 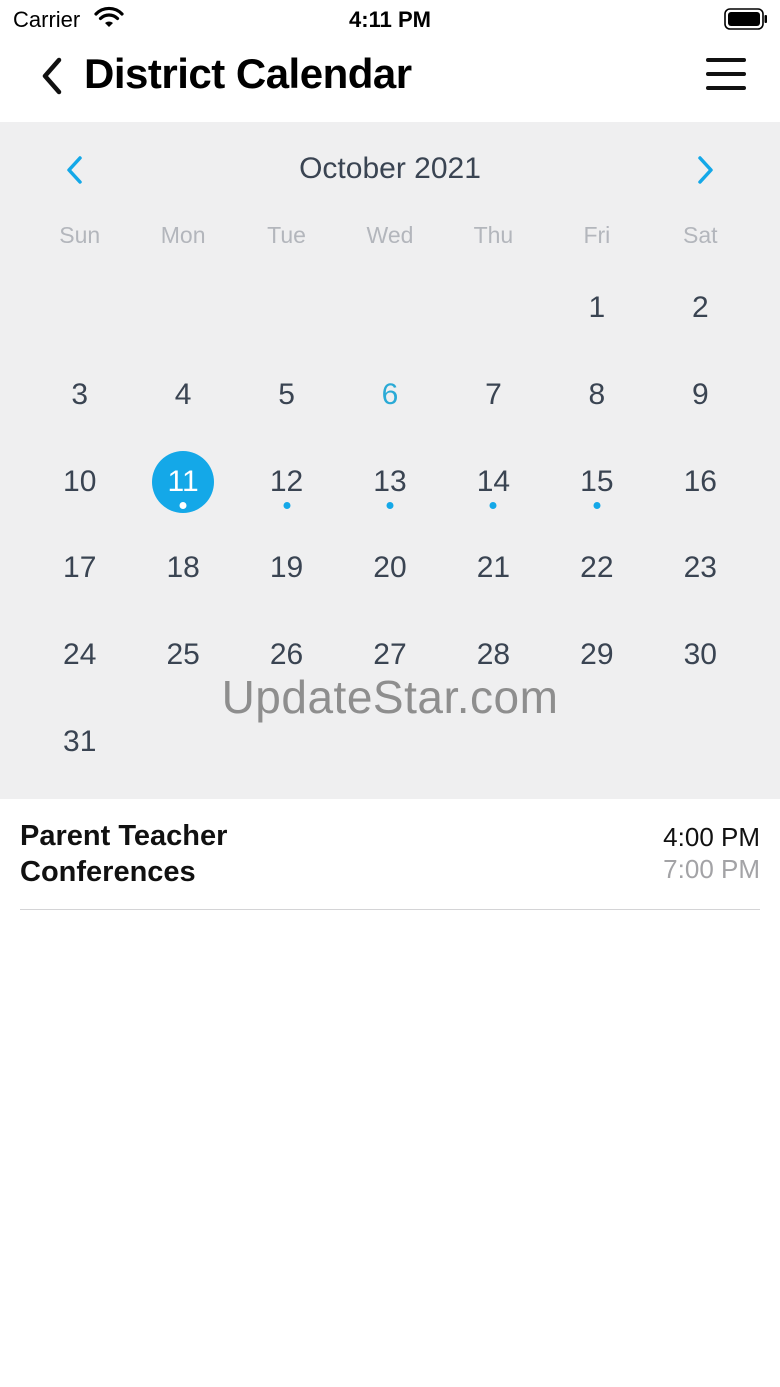 I want to click on day-cell: 22, so click(x=596, y=568).